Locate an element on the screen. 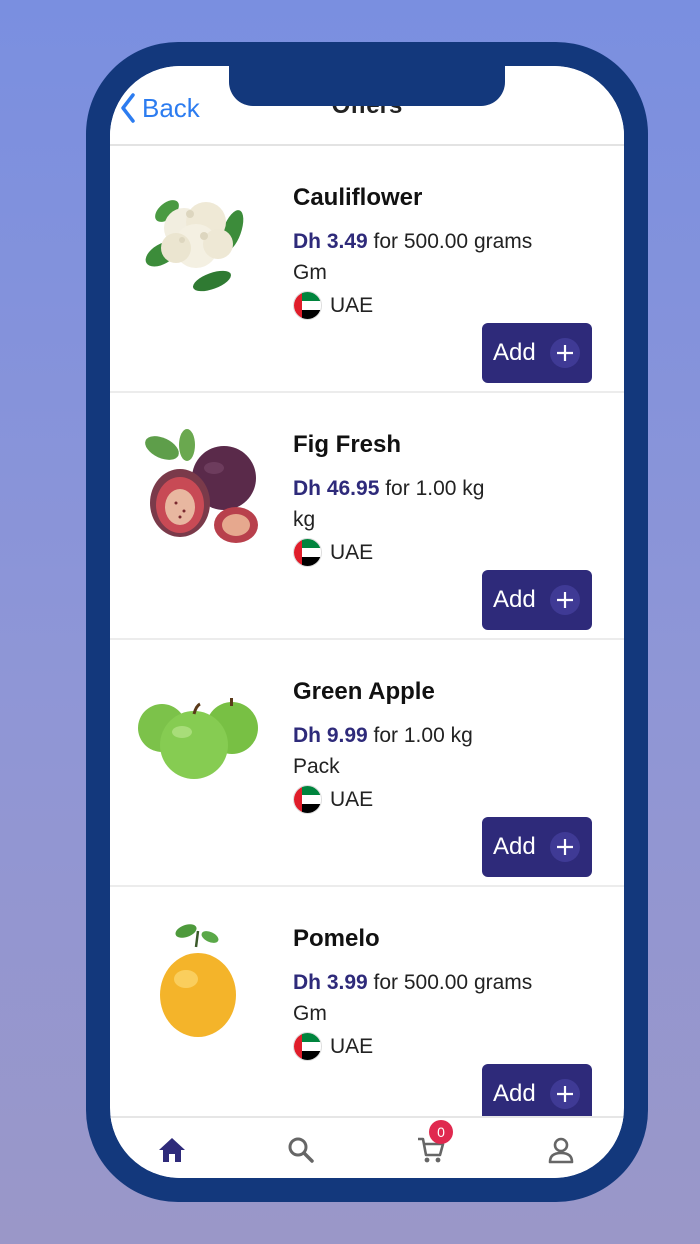  price-line: Dh 46.95 for 1.00 kg is located at coordinates (388, 489).